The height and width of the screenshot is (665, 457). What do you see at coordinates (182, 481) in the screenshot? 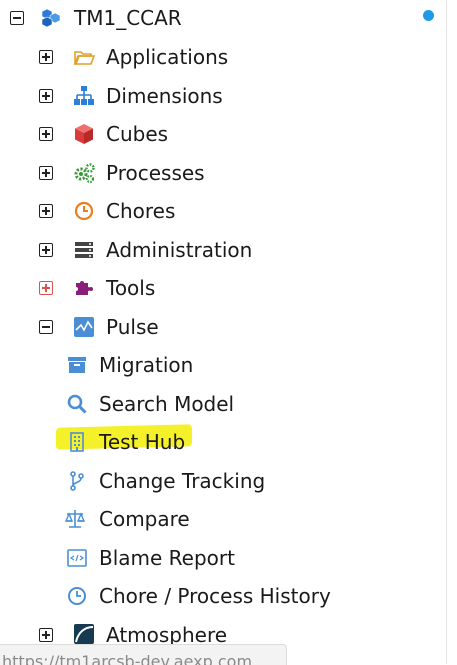
I see `tree-item-change-tracking: Change Tracking` at bounding box center [182, 481].